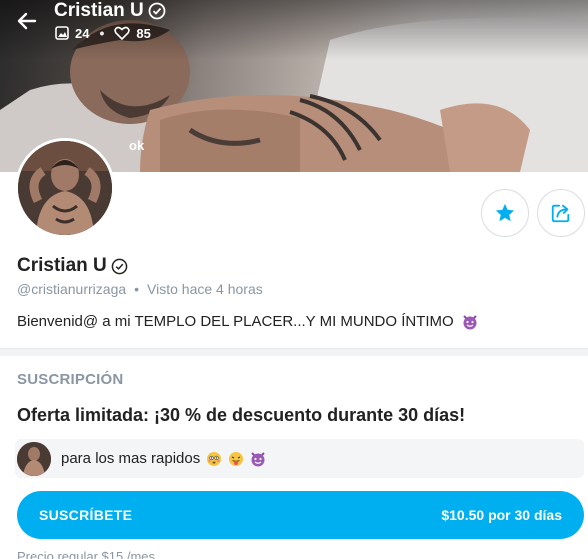  What do you see at coordinates (70, 379) in the screenshot?
I see `subscription-title: SUSCRIPCIÓN` at bounding box center [70, 379].